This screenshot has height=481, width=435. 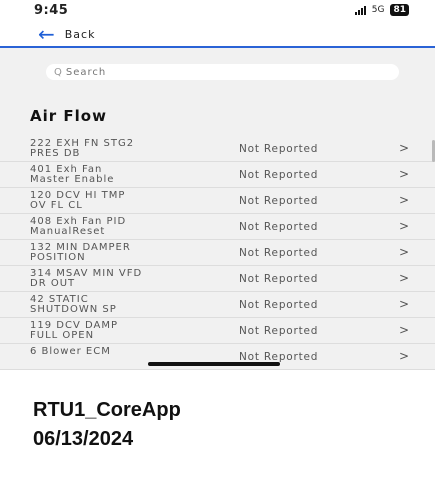 What do you see at coordinates (217, 331) in the screenshot?
I see `list-item: 119 DCV DAMP FULL OPEN Not Reported >` at bounding box center [217, 331].